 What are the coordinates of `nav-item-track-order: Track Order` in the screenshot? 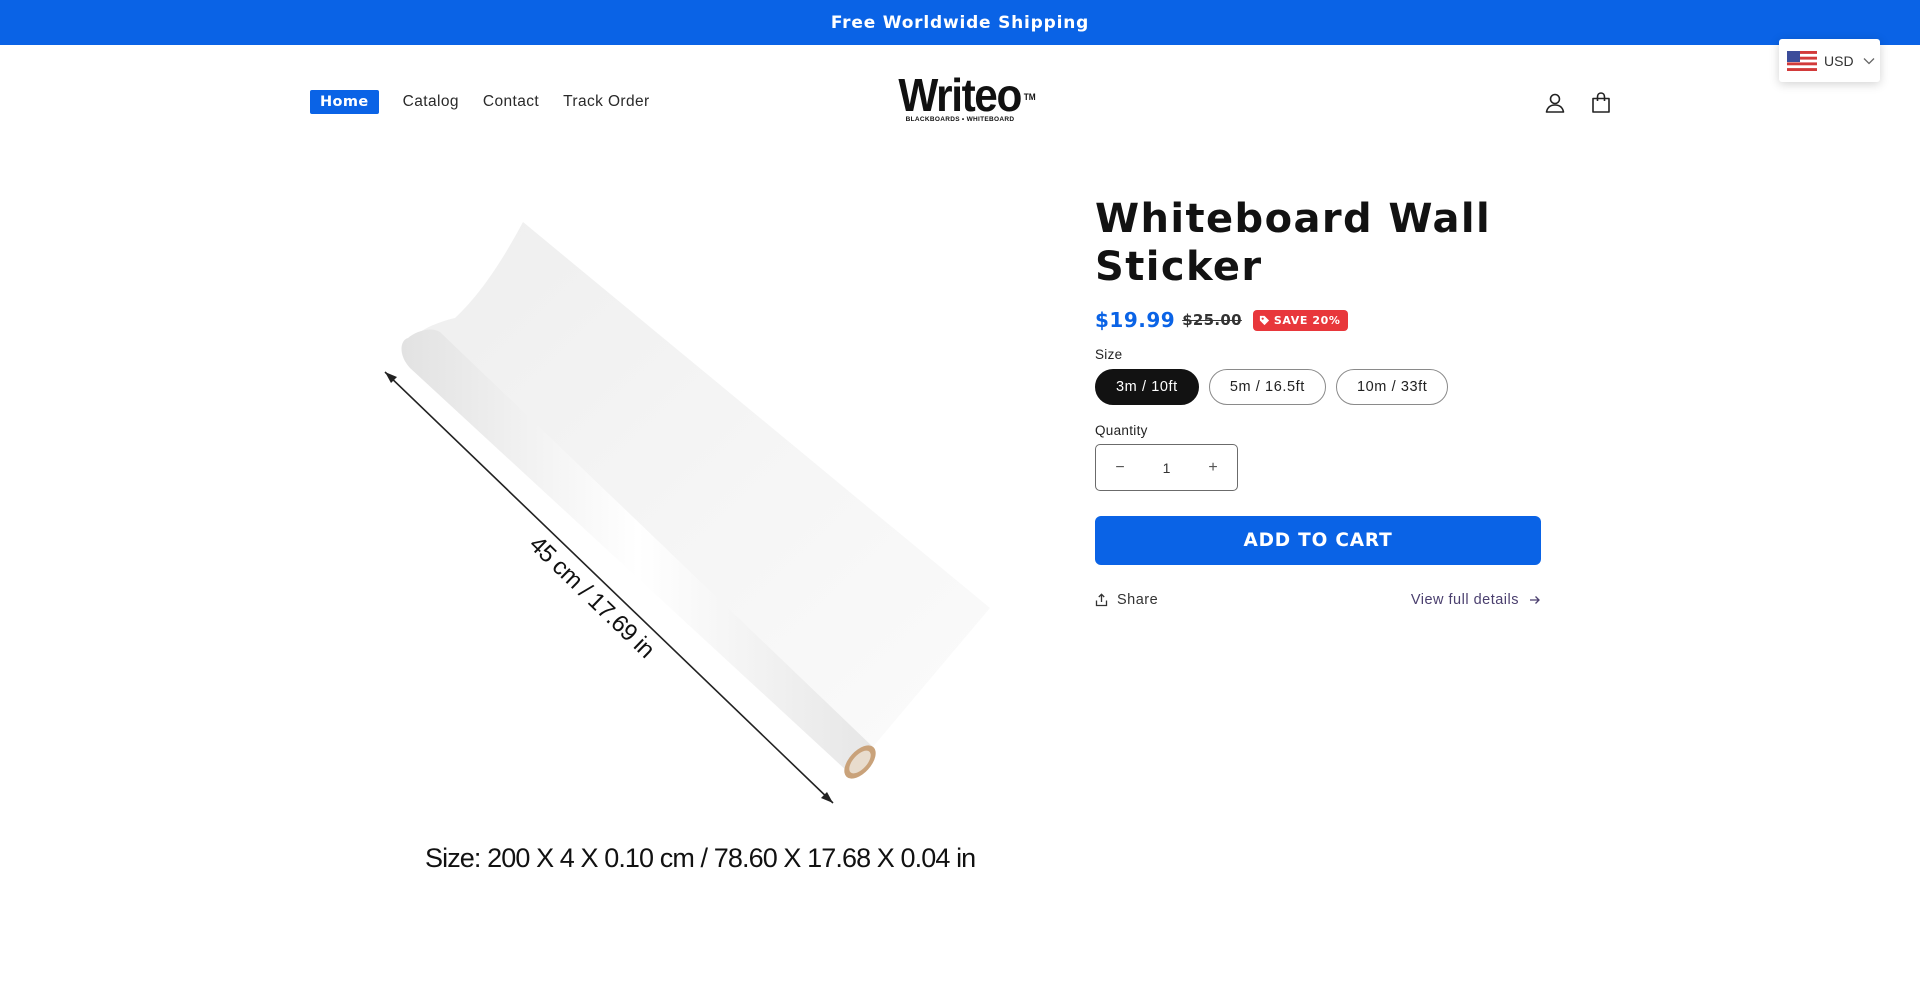 It's located at (606, 102).